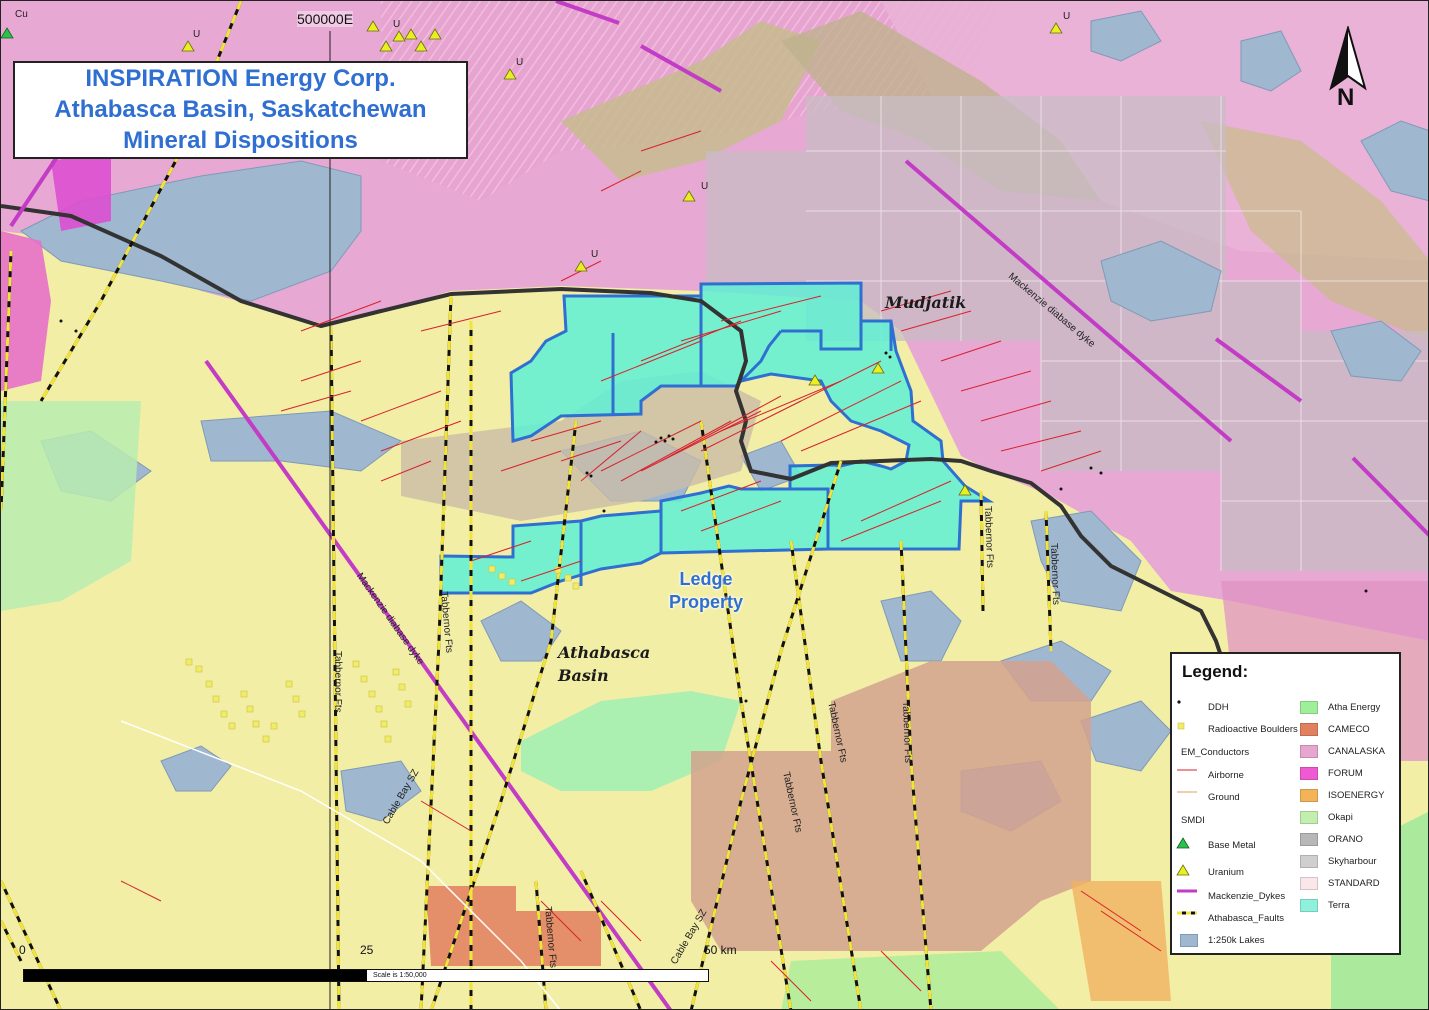 This screenshot has width=1429, height=1010. I want to click on terra-swatch-icon, so click(1309, 905).